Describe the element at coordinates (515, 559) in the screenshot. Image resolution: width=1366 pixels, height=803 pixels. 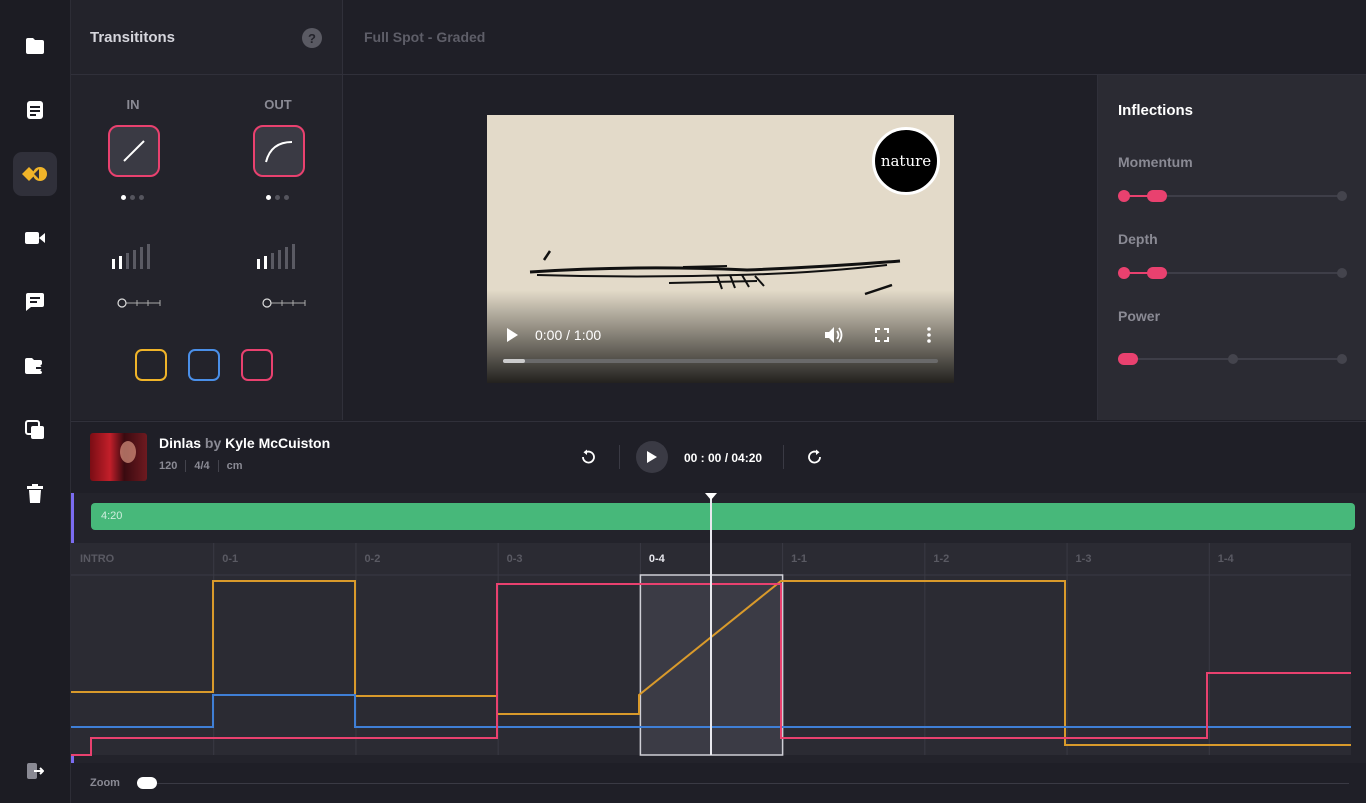
I see `section-label: 0-3` at that location.